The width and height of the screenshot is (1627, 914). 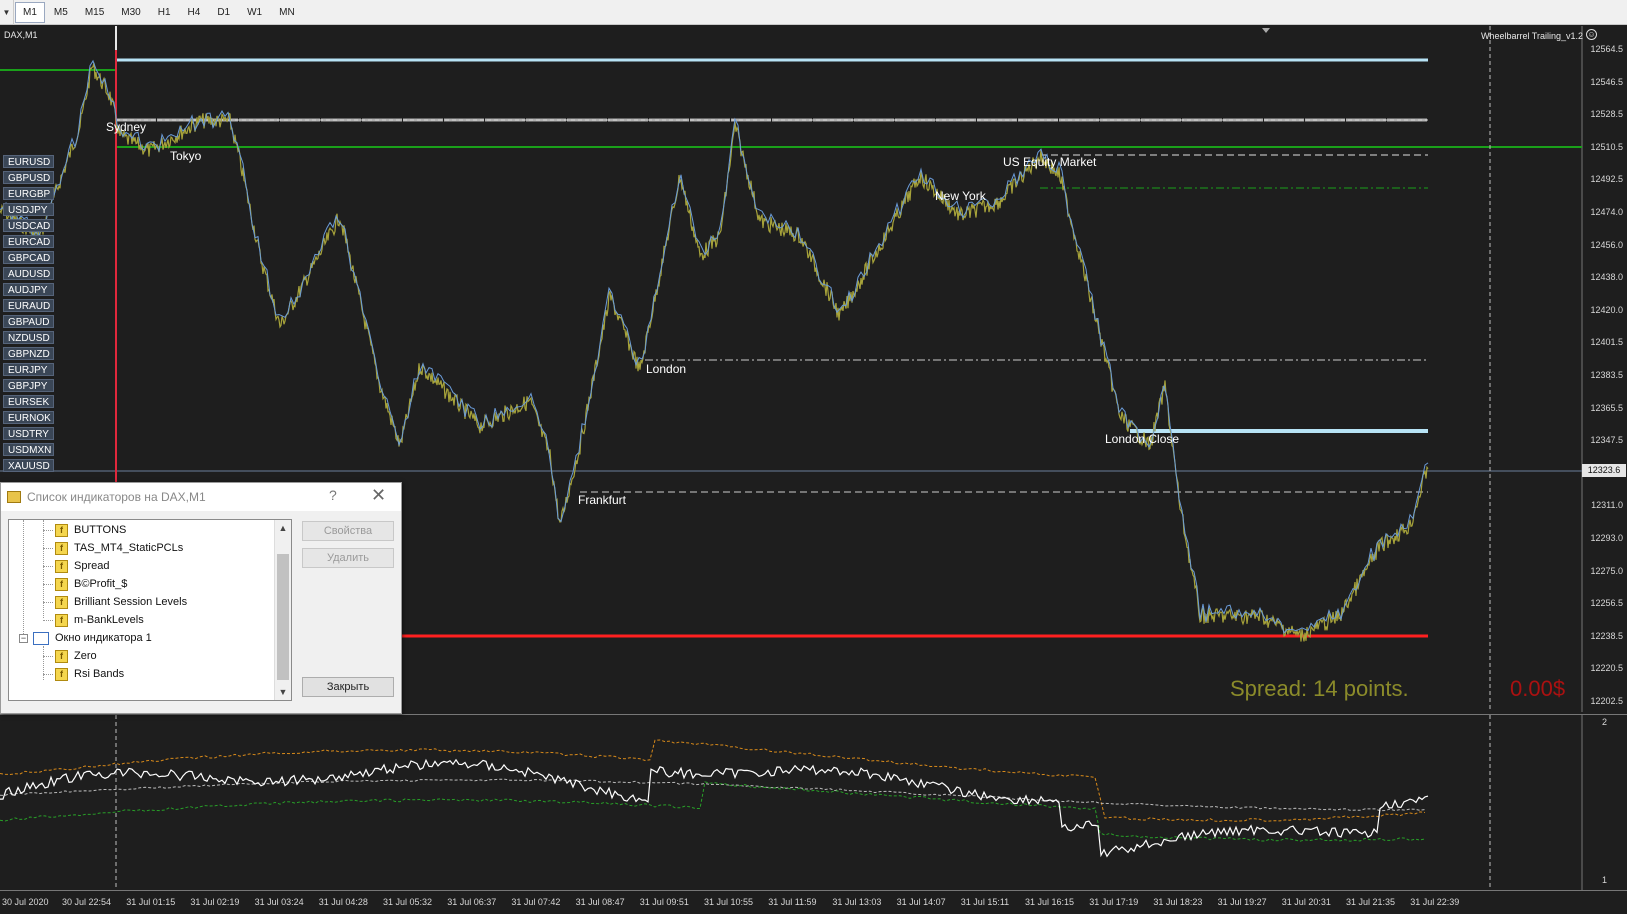 I want to click on symbol-button-gbpnzd: GBPNZD, so click(x=28, y=353).